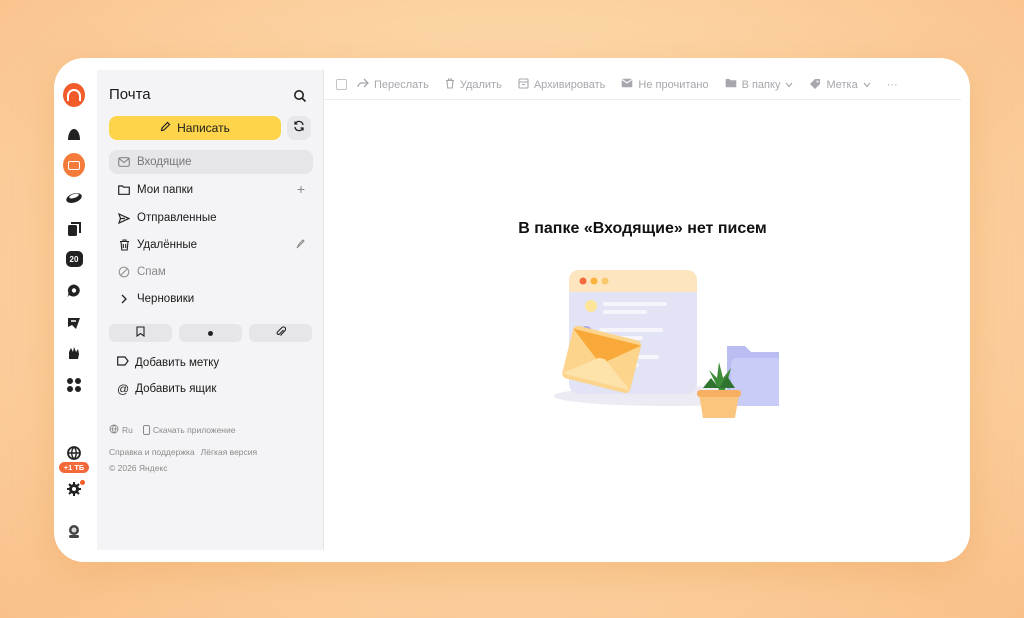  I want to click on app-title: Почта, so click(130, 94).